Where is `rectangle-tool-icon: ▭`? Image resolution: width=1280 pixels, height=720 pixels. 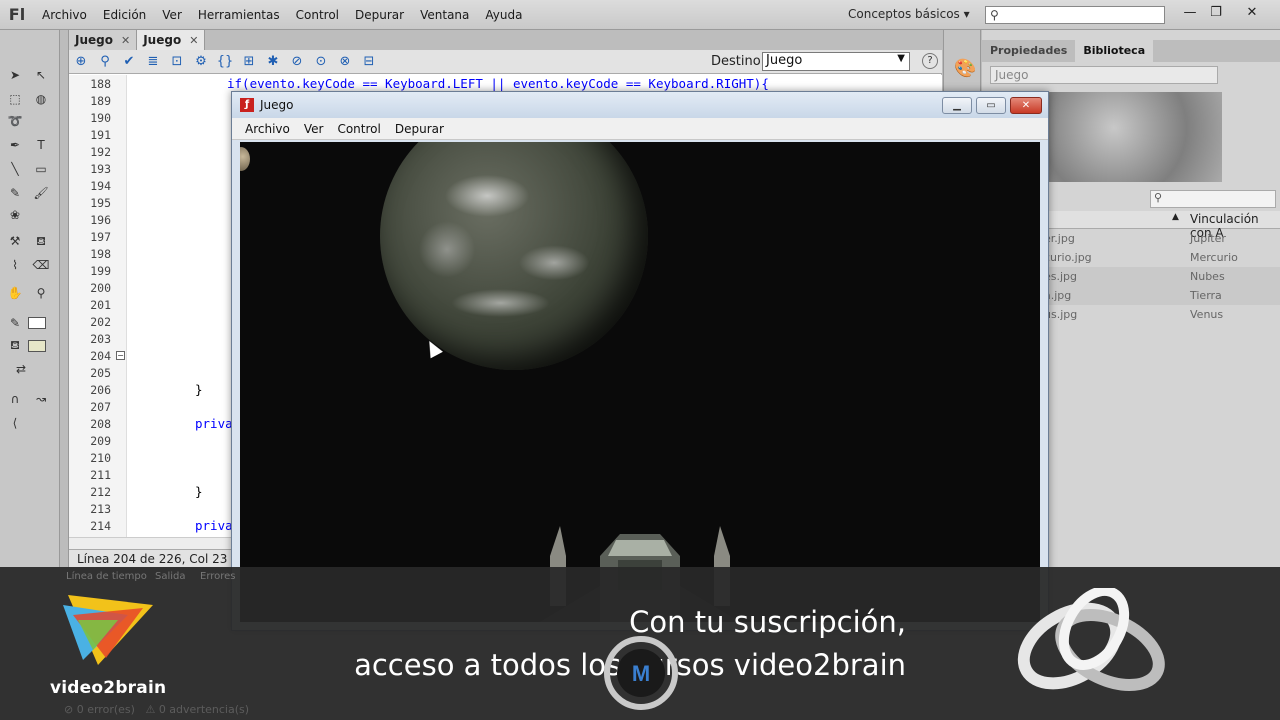
rectangle-tool-icon: ▭ is located at coordinates (41, 169).